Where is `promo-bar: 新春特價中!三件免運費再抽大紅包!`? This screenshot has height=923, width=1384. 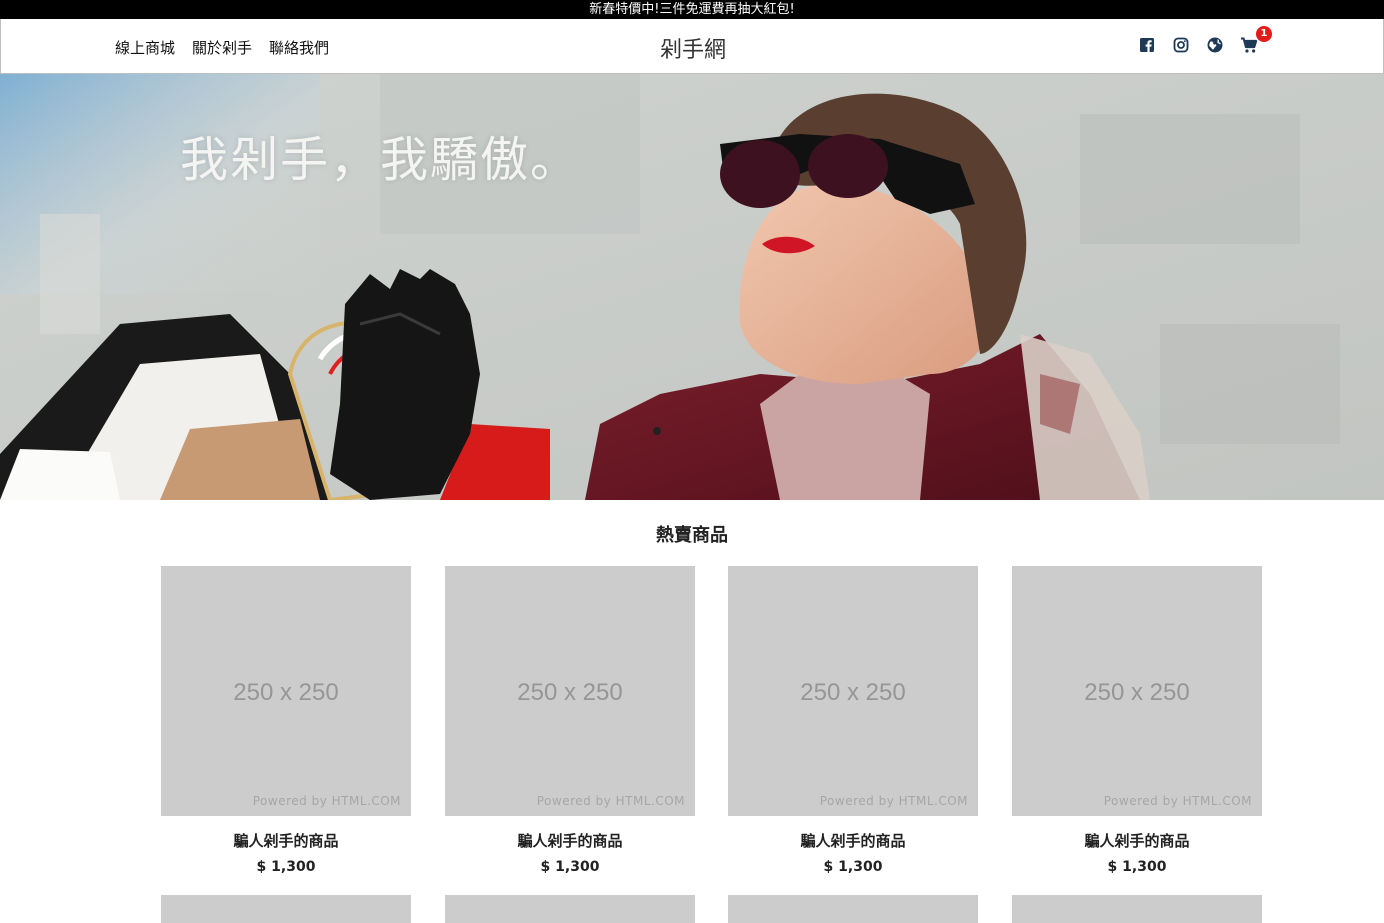 promo-bar: 新春特價中!三件免運費再抽大紅包! is located at coordinates (692, 9).